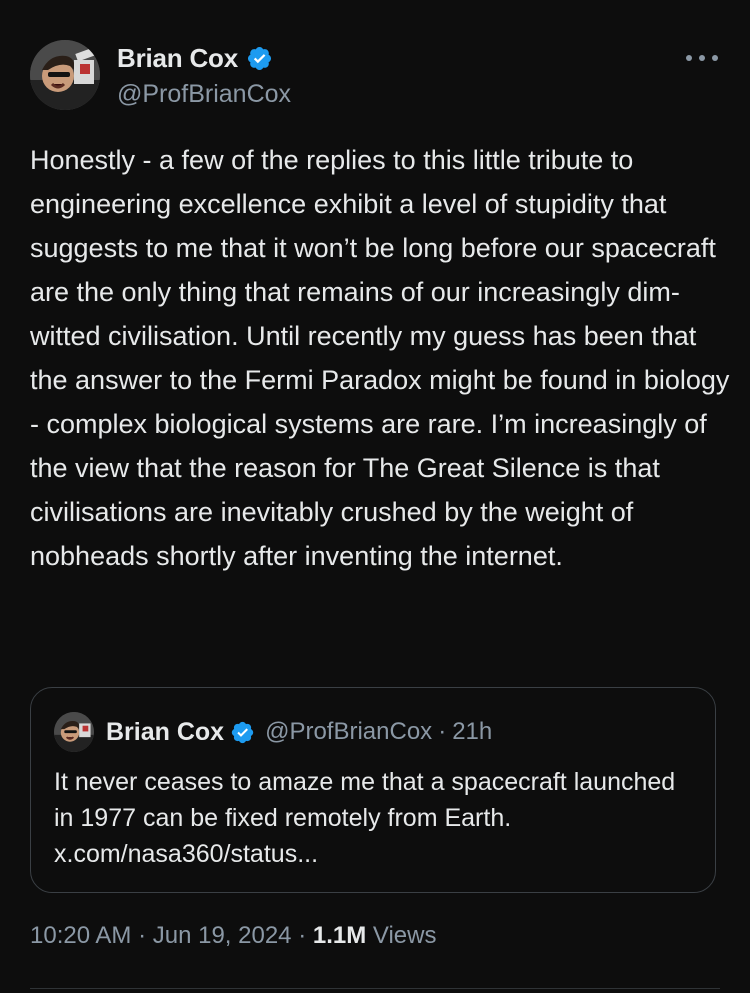  I want to click on views-count: 1.1M, so click(339, 935).